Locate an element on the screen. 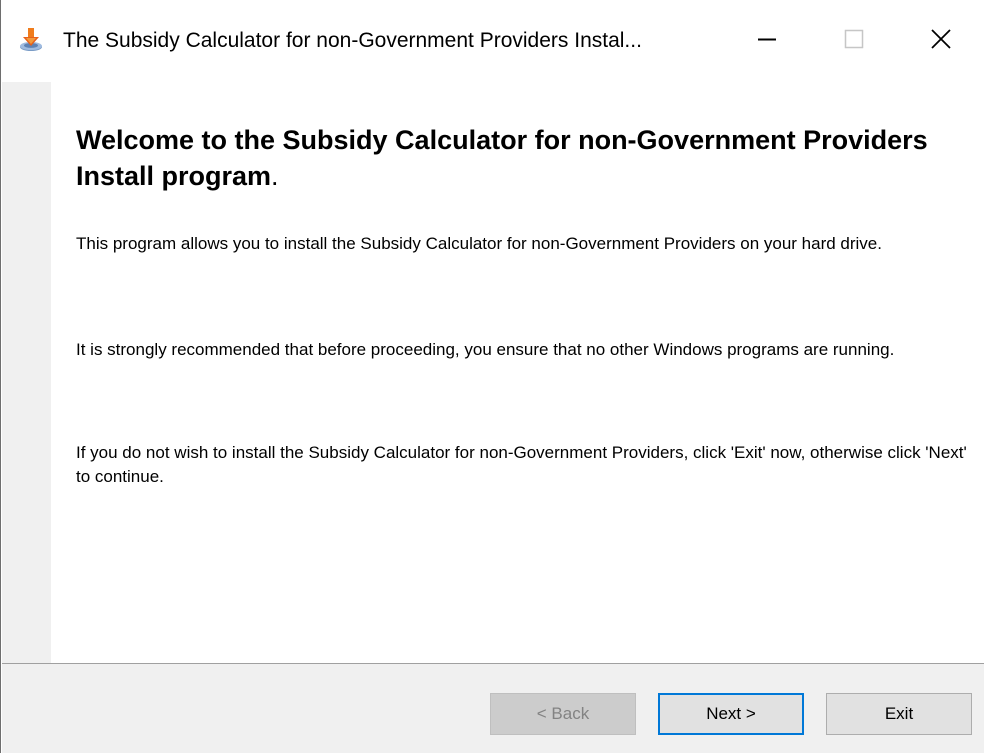 The width and height of the screenshot is (984, 753). exit-button: Exit is located at coordinates (899, 714).